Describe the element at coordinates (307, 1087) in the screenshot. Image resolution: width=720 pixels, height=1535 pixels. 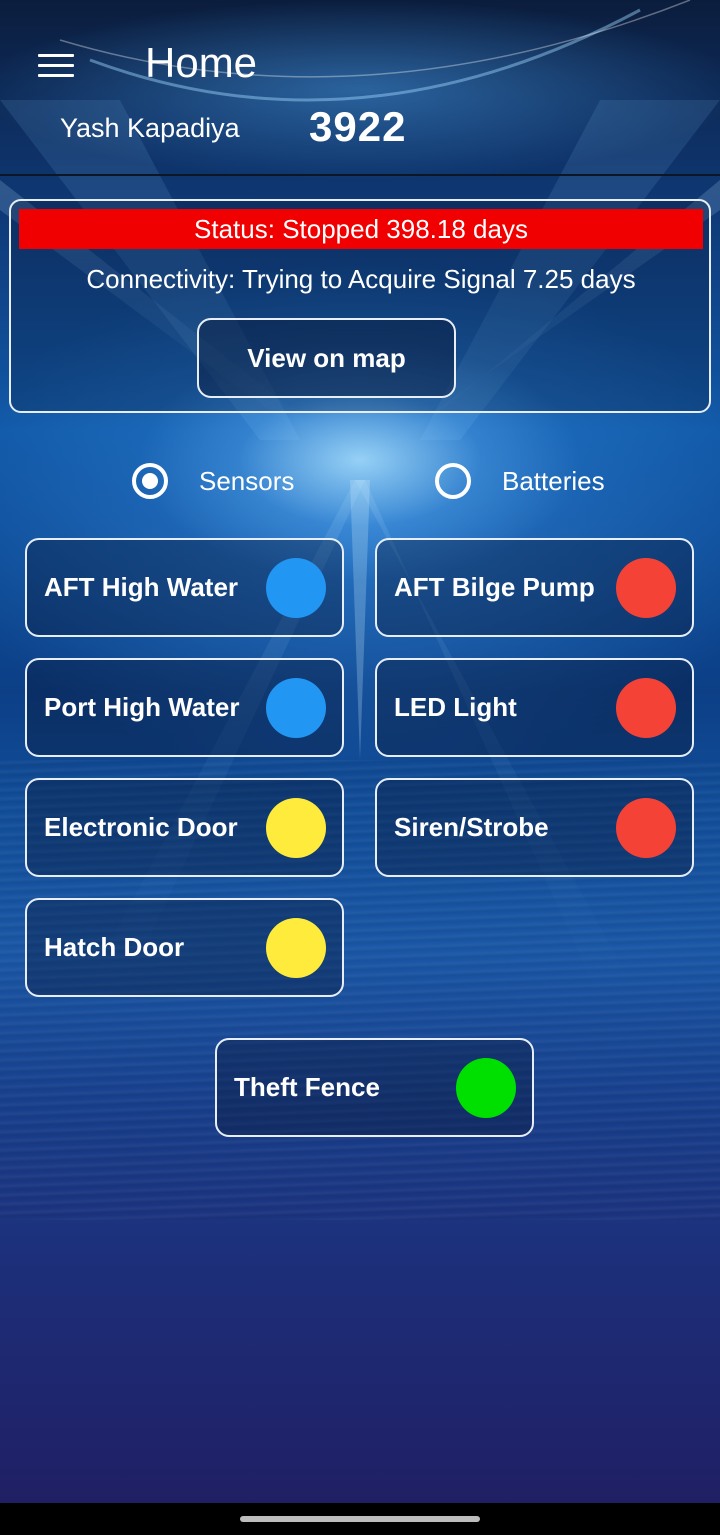
I see `sensor-label: Theft Fence` at that location.